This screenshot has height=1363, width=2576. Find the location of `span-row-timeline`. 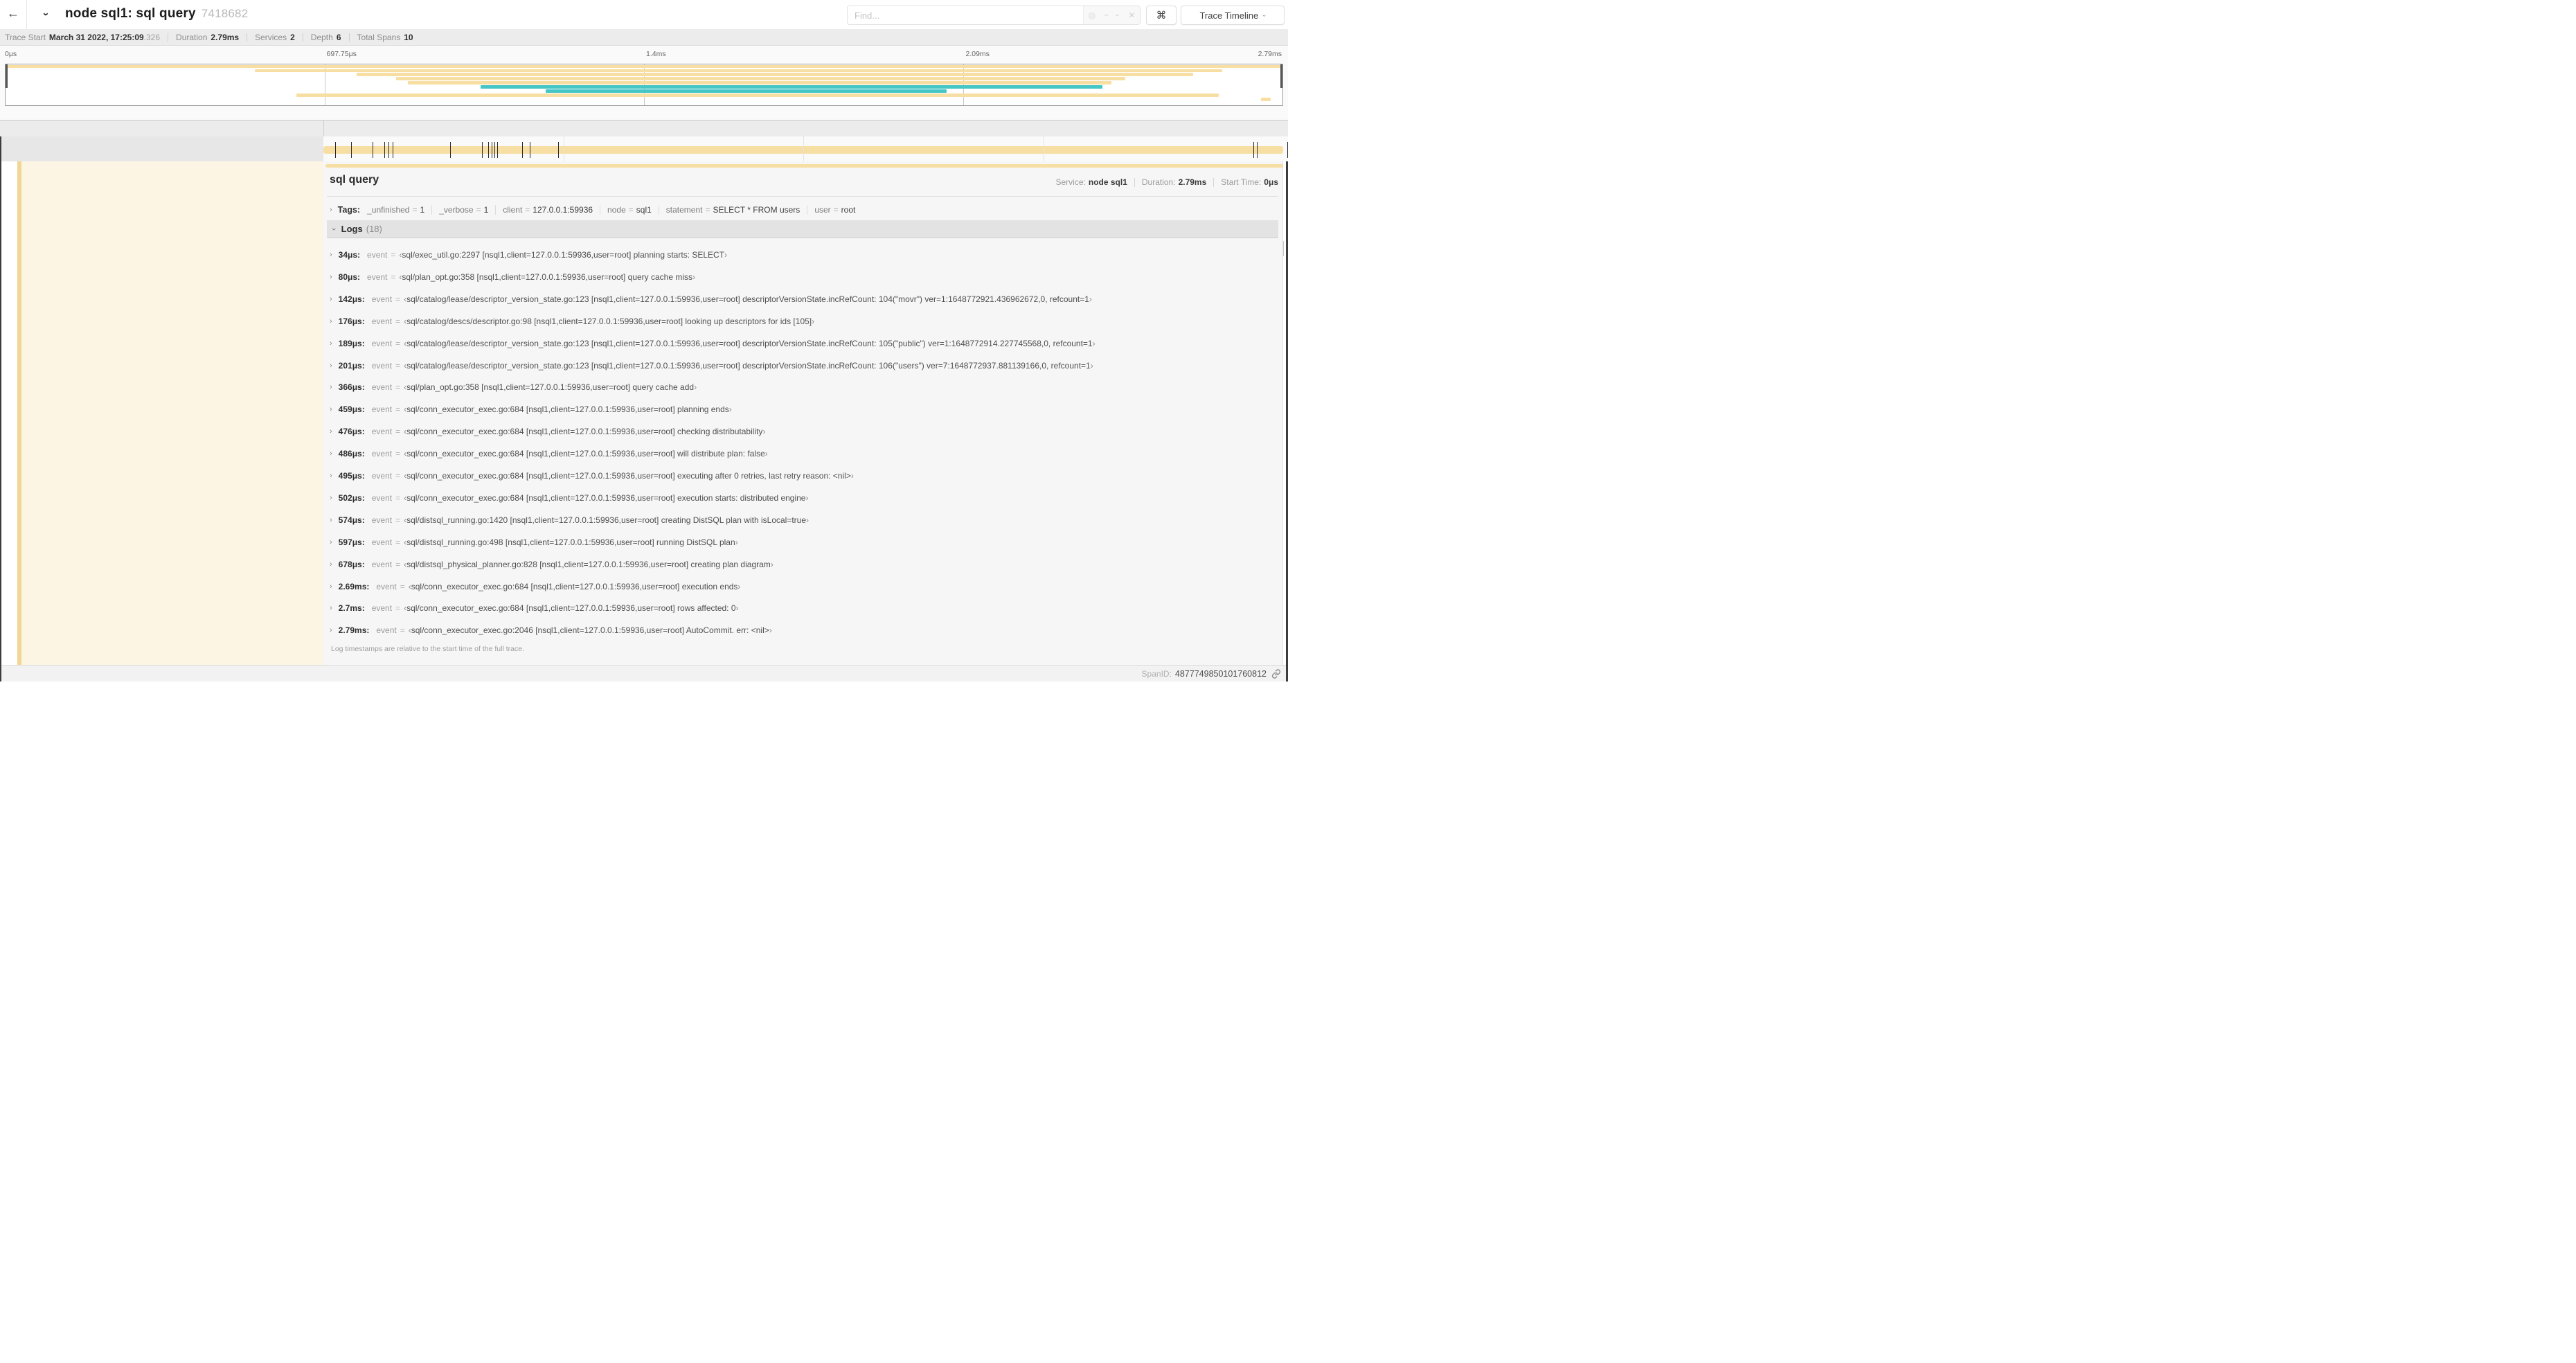

span-row-timeline is located at coordinates (806, 149).